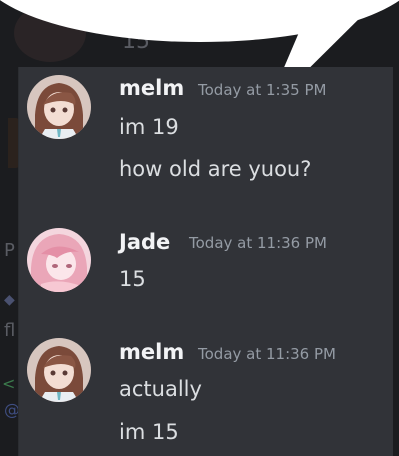 The height and width of the screenshot is (456, 399). What do you see at coordinates (10, 330) in the screenshot?
I see `background-message-text: fl` at bounding box center [10, 330].